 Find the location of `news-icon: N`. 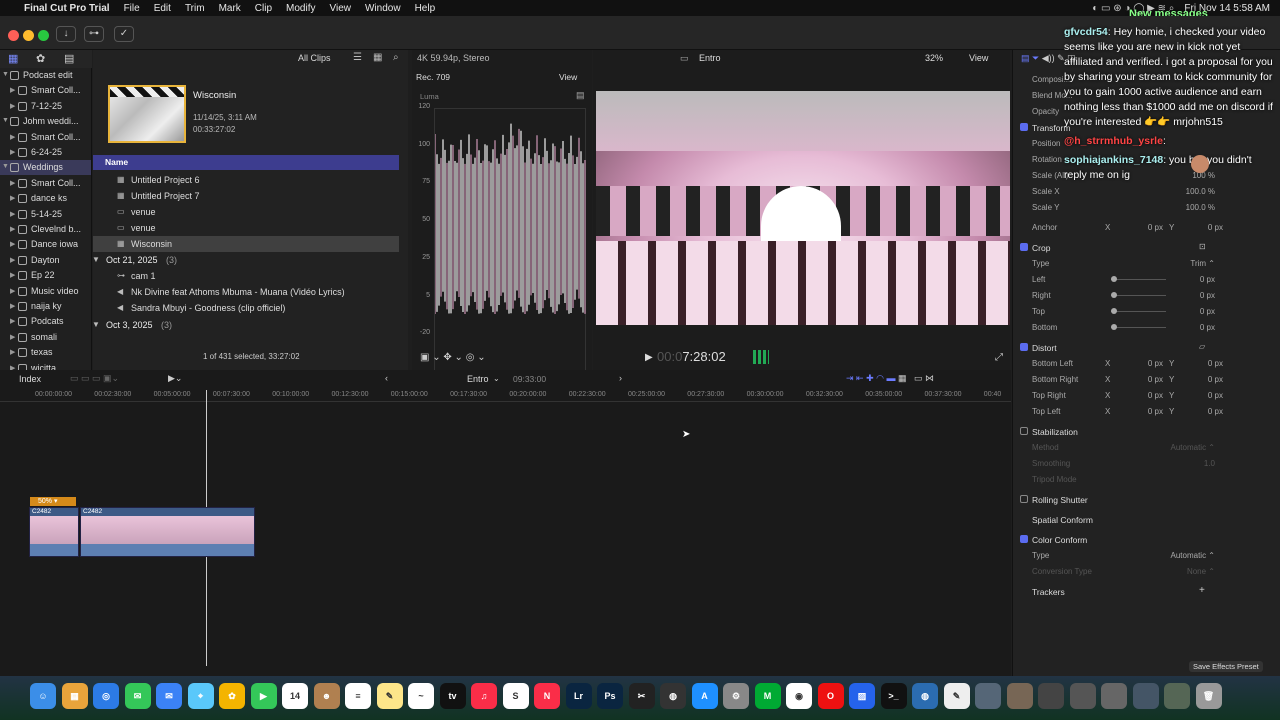

news-icon: N is located at coordinates (547, 696).